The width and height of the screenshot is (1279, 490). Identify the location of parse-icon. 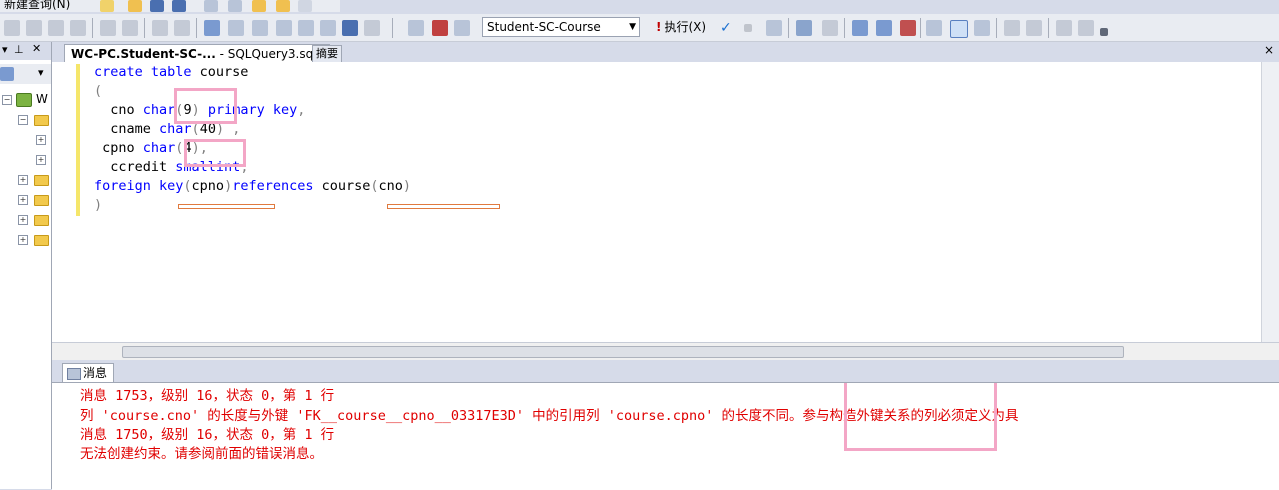
(774, 28).